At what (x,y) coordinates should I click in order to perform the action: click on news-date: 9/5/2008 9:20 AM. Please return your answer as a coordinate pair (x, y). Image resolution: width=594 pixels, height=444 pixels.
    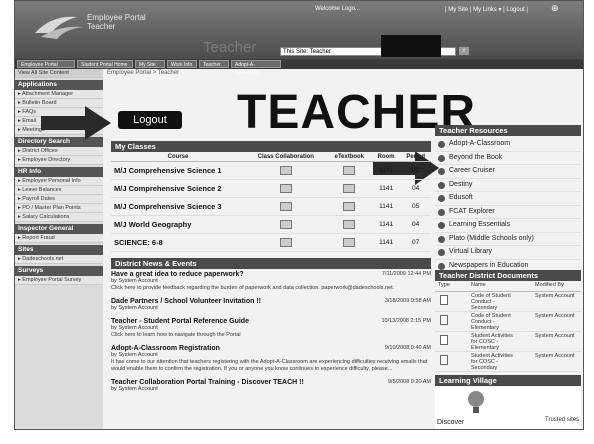
    Looking at the image, I should click on (409, 382).